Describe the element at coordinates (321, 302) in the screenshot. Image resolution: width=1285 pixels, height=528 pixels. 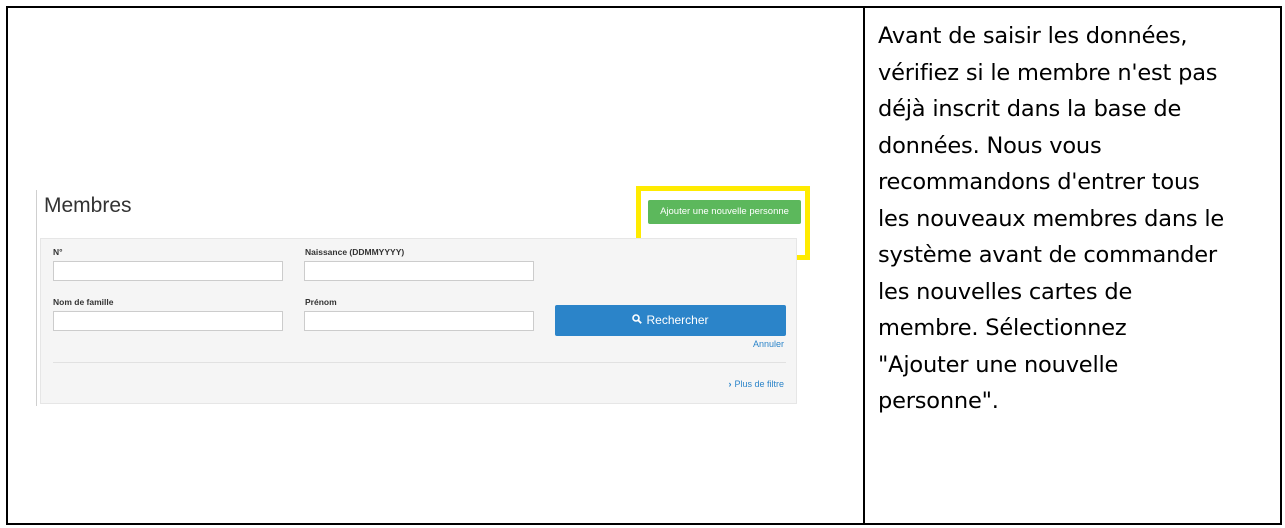
I see `firstname-label: Prénom` at that location.